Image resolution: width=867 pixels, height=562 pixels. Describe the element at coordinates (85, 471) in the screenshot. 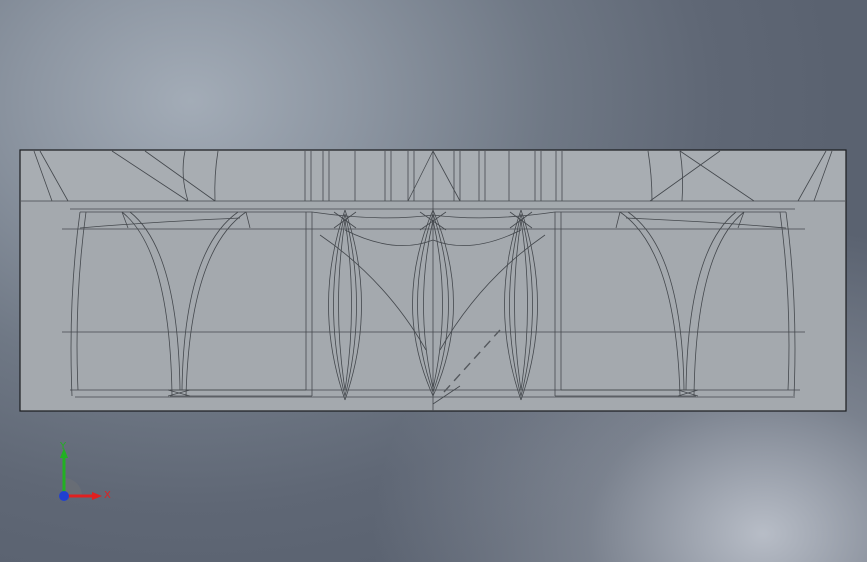

I see `axis-triad: Y X` at that location.